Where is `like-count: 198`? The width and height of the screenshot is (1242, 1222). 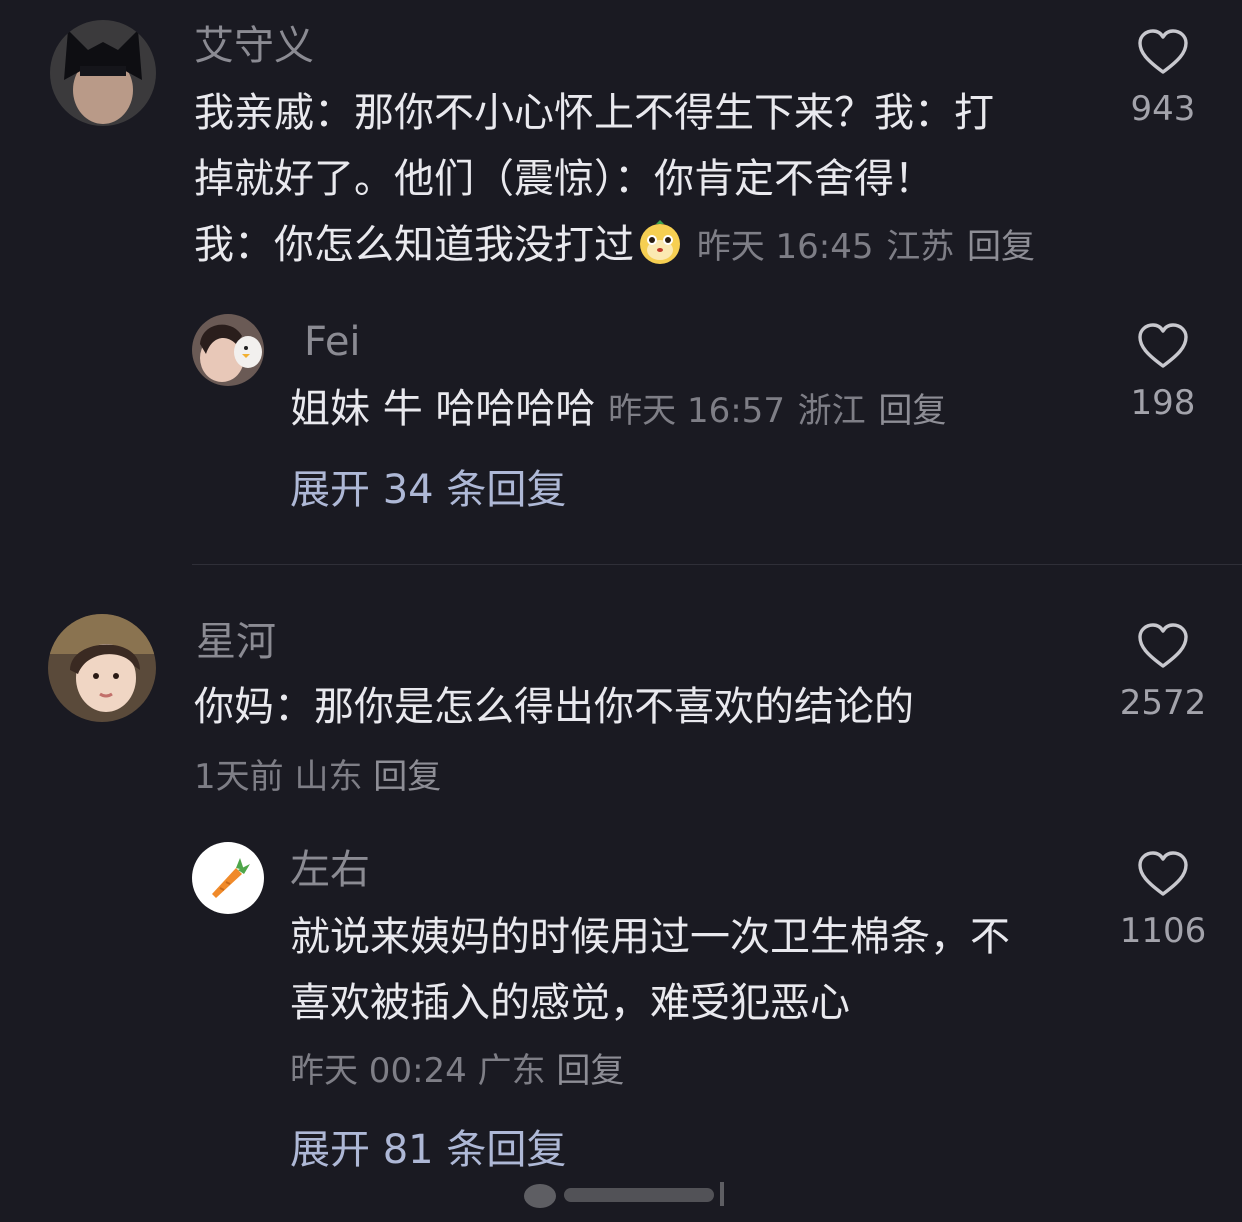
like-count: 198 is located at coordinates (1163, 403).